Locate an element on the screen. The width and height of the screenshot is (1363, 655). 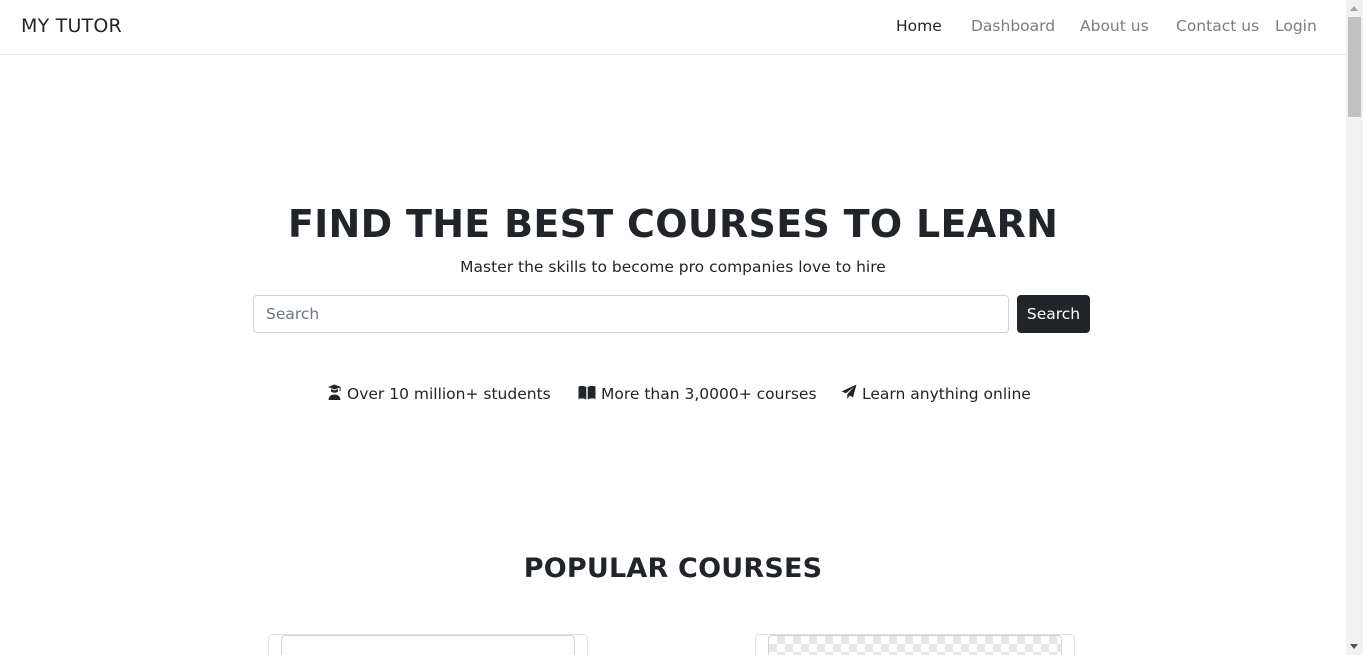
feature-label: Over 10 million+ students is located at coordinates (449, 394).